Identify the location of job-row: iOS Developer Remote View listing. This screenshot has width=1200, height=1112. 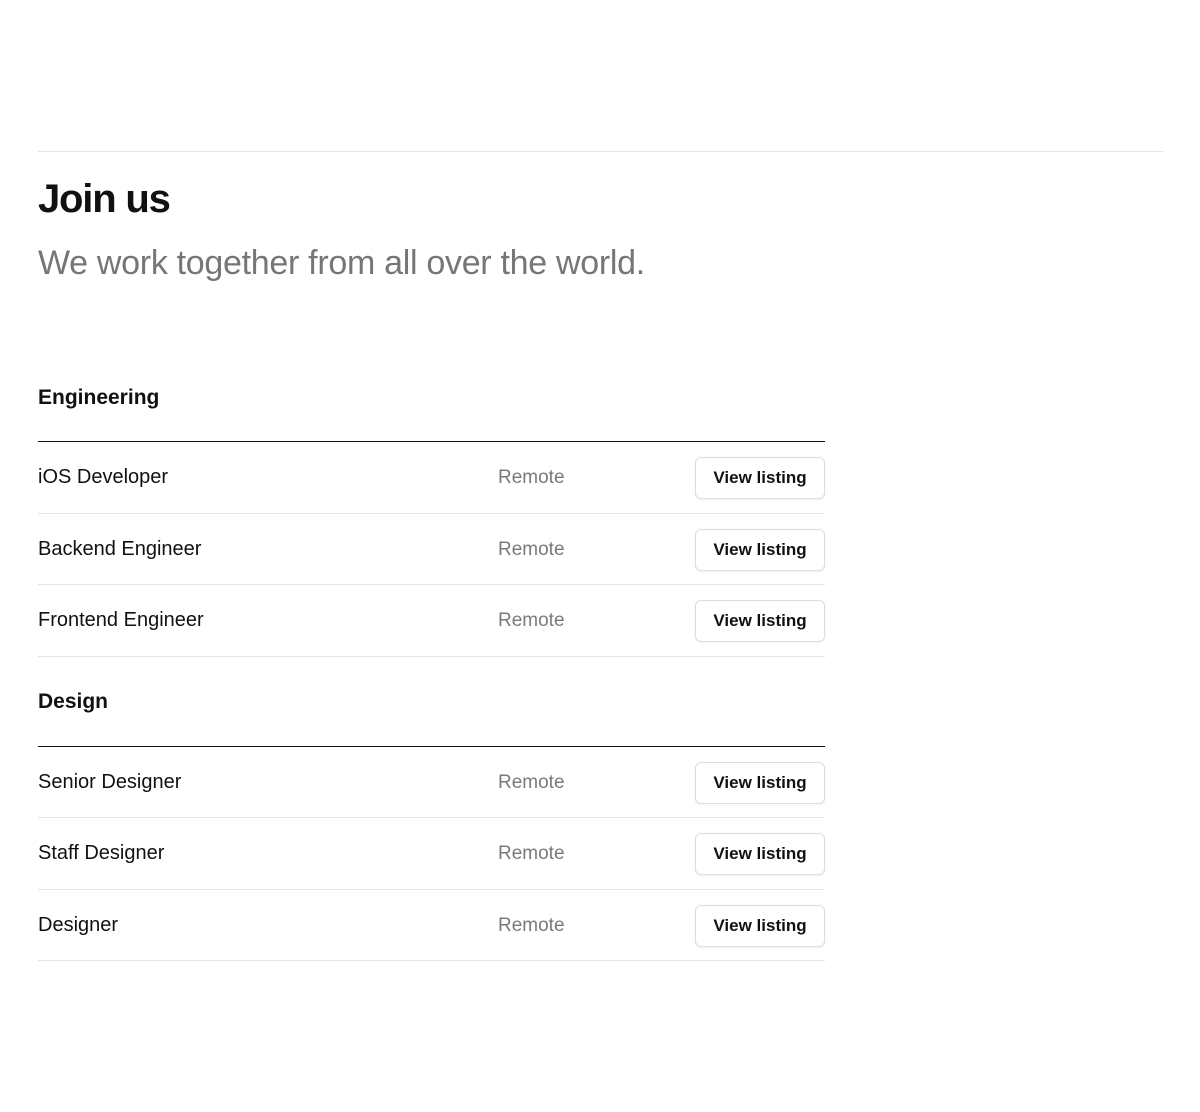
(431, 478).